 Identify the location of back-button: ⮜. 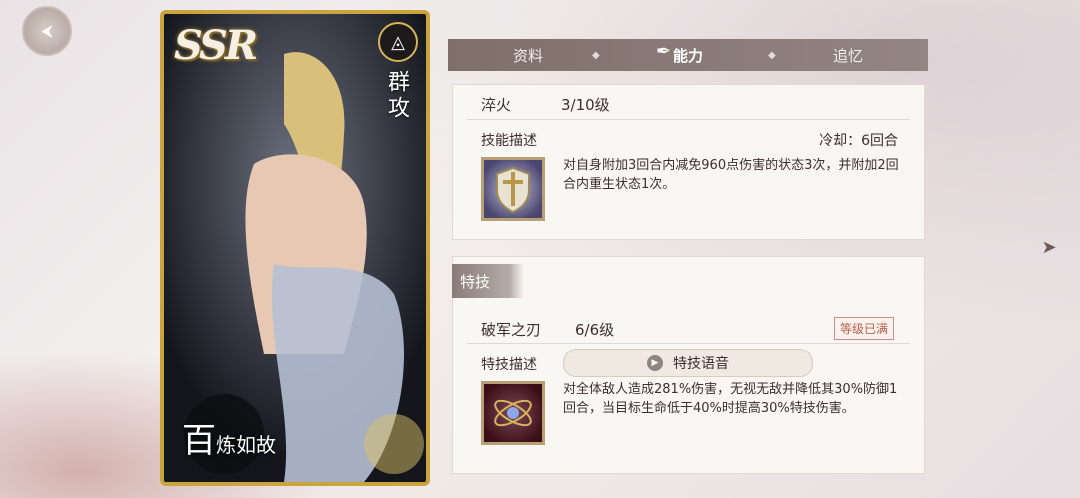
(47, 31).